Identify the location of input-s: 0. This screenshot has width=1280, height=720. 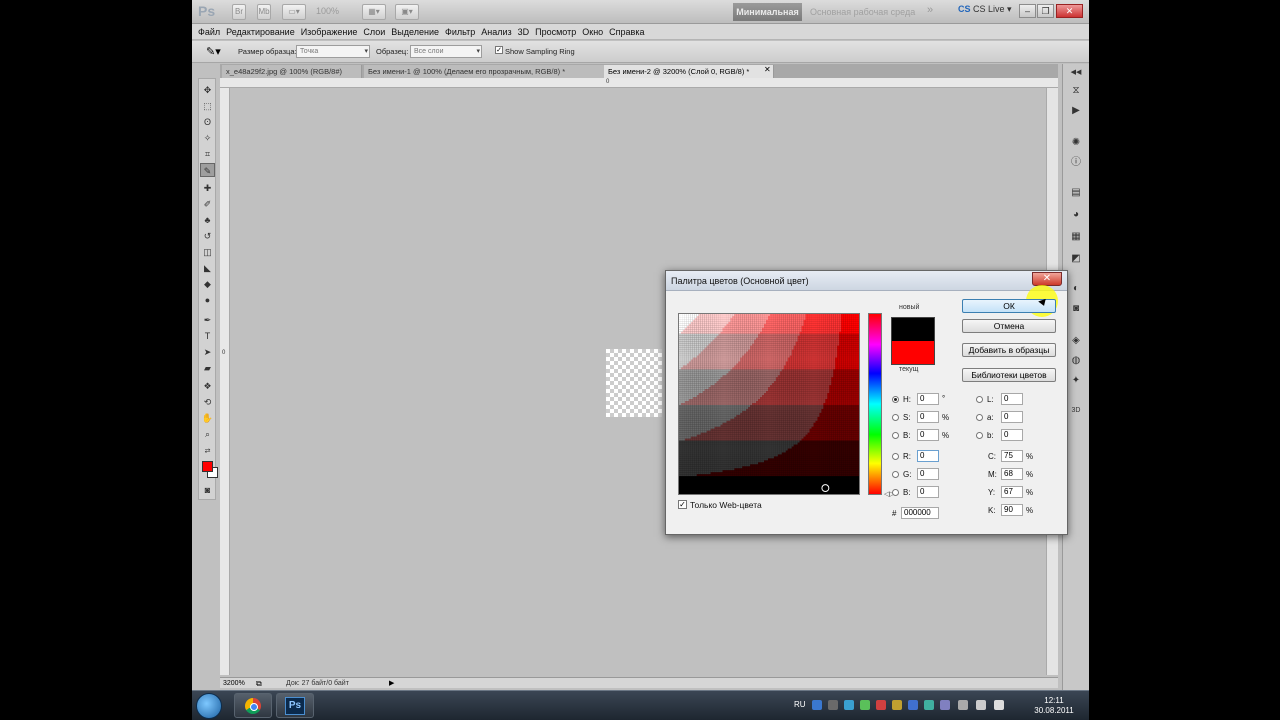
(928, 417).